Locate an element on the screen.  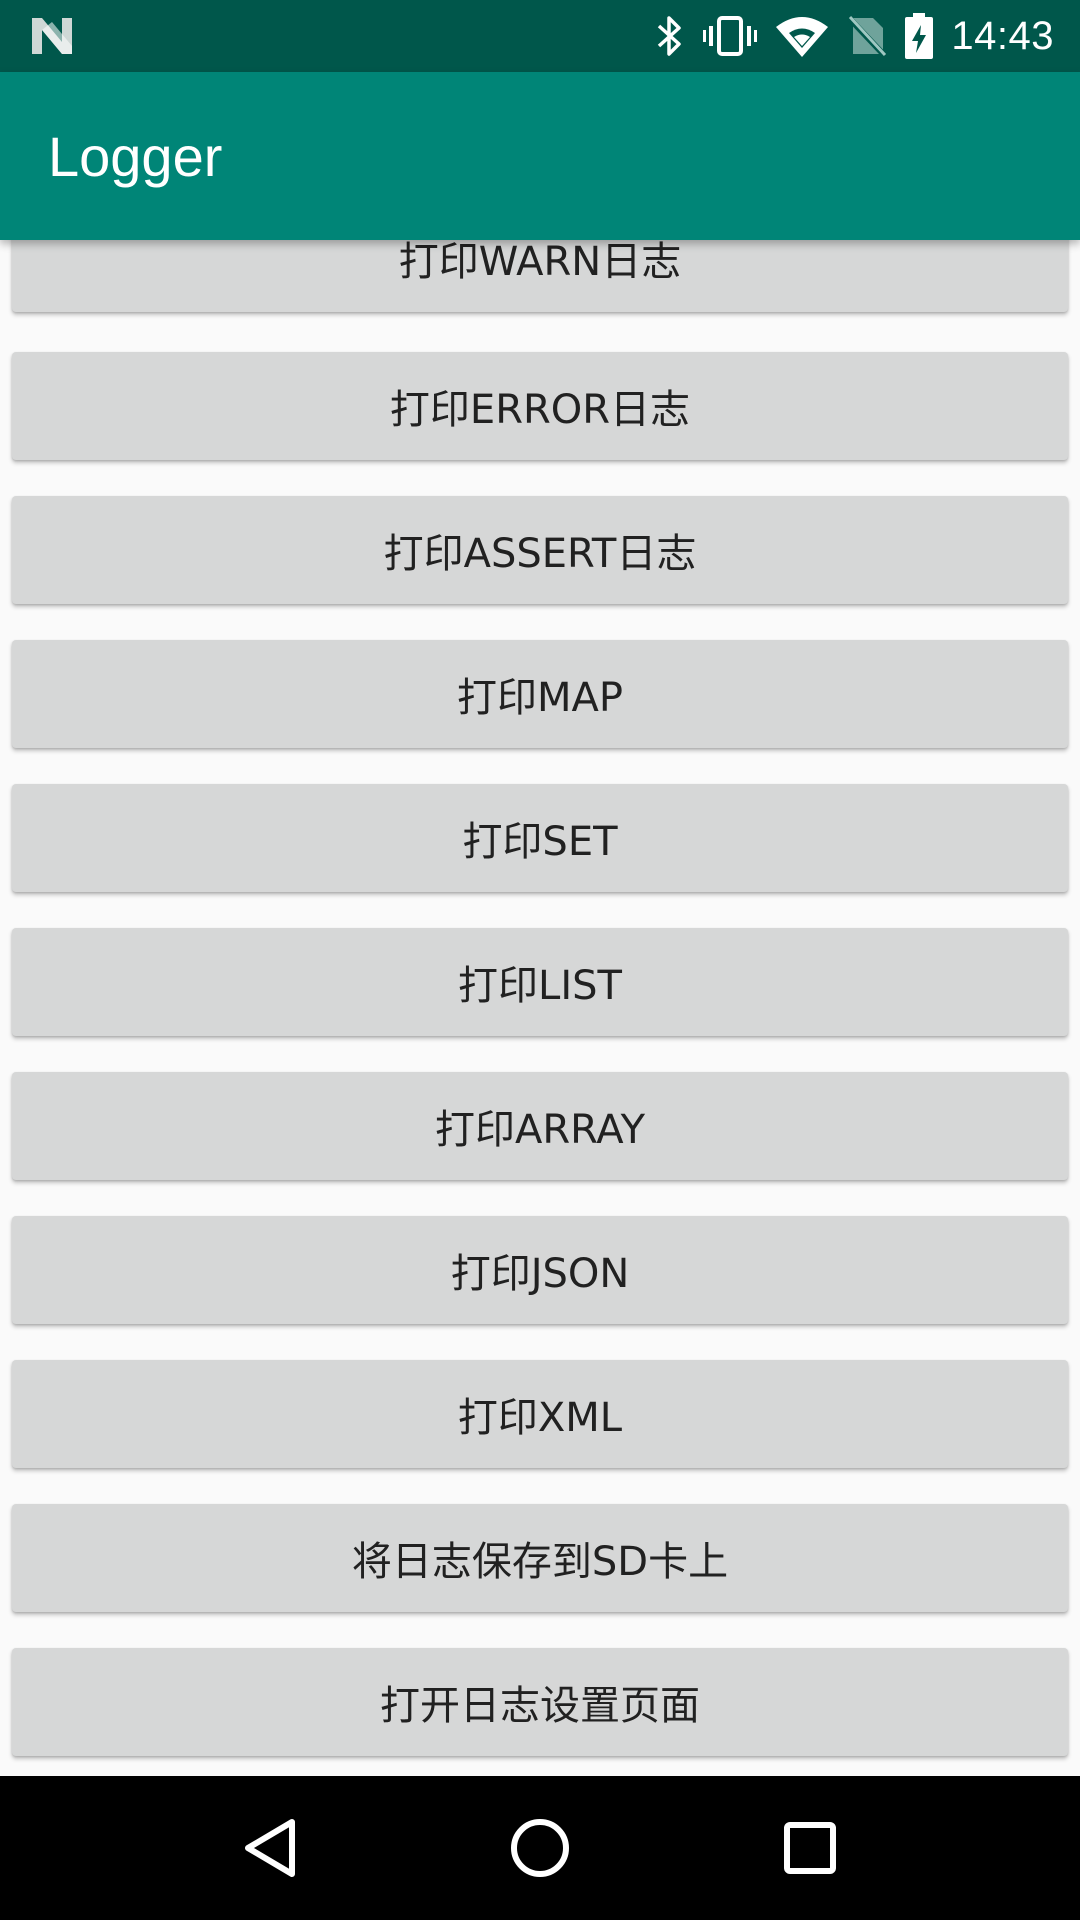
navigation-bar is located at coordinates (540, 1848).